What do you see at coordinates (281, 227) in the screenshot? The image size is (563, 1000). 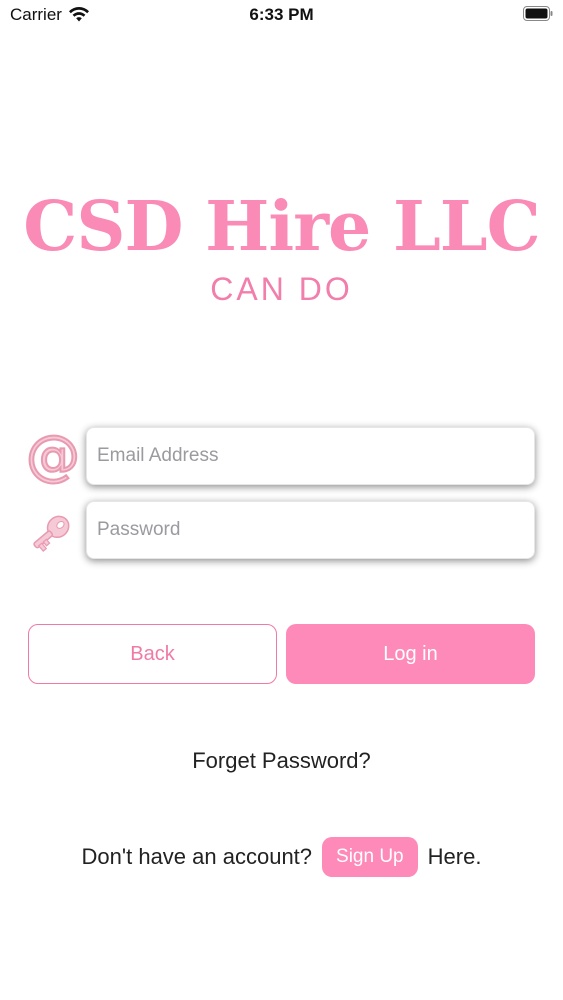 I see `app-logo-title: CSD Hire LLC` at bounding box center [281, 227].